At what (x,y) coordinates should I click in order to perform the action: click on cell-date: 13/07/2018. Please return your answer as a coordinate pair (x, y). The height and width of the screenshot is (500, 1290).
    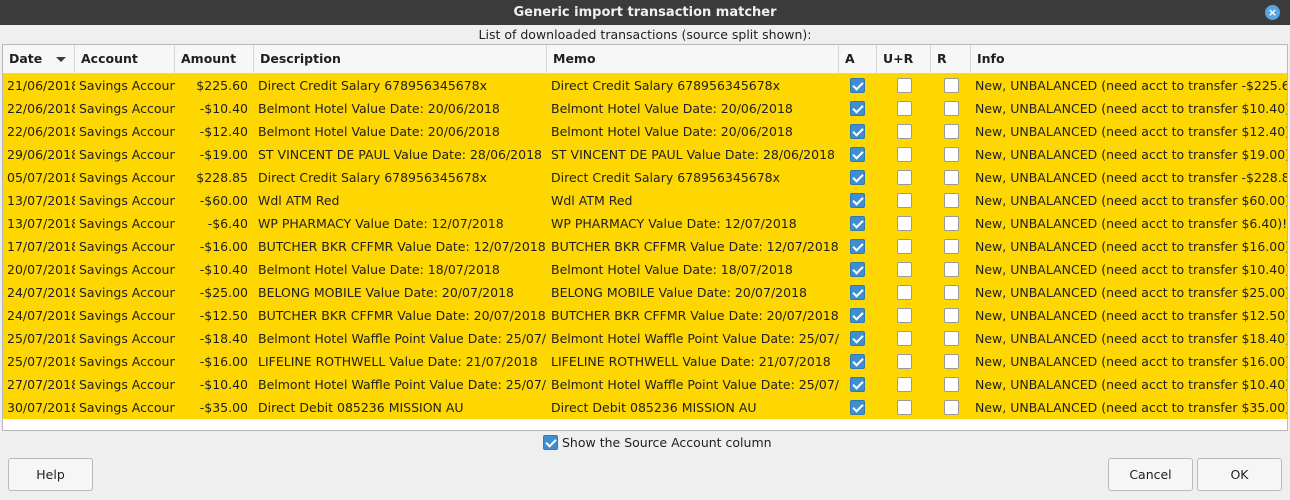
    Looking at the image, I should click on (41, 223).